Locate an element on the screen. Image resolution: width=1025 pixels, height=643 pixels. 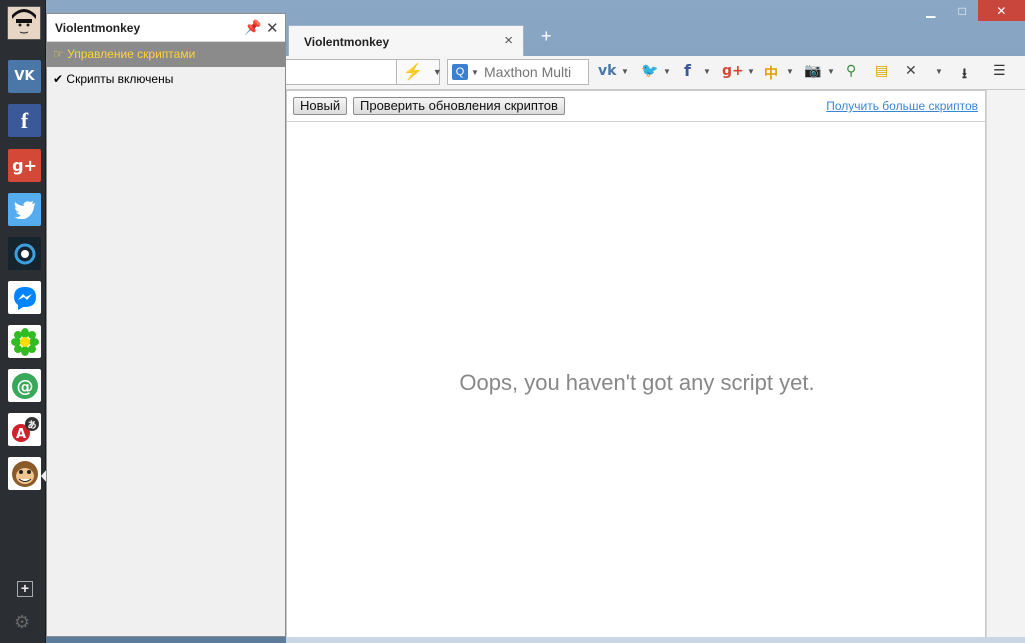
screenshot-caret-icon: ▼ is located at coordinates (831, 71).